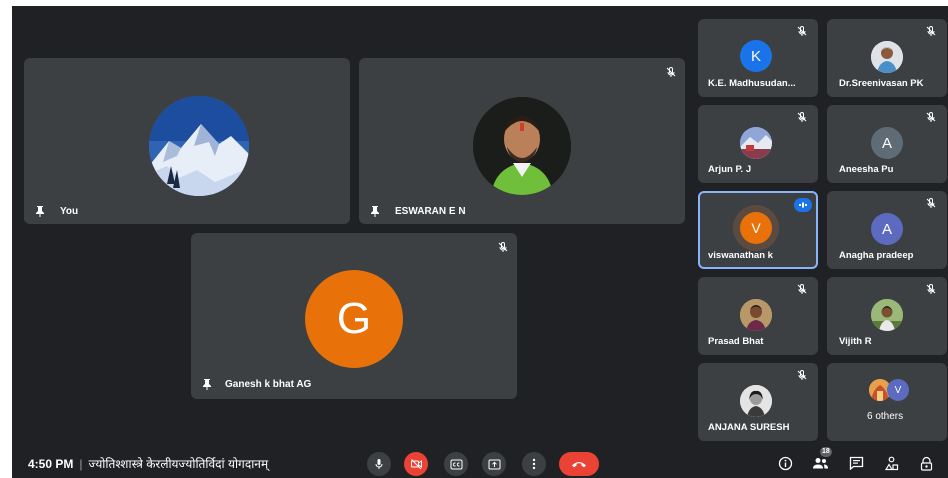 The image size is (948, 478). I want to click on avatar-madhusudan: K, so click(756, 56).